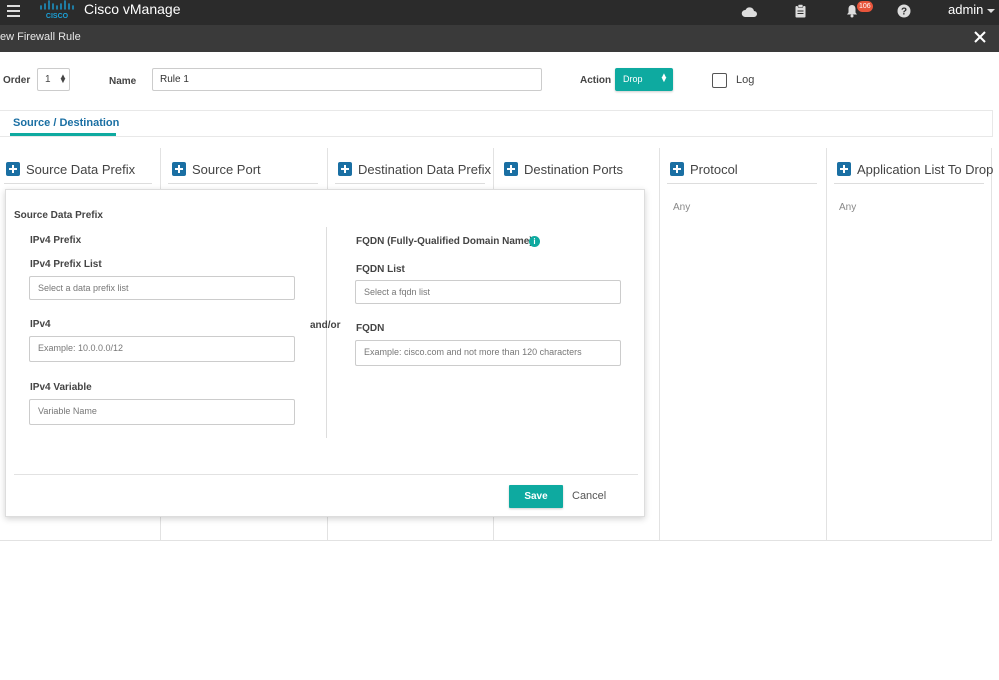 Image resolution: width=999 pixels, height=680 pixels. What do you see at coordinates (162, 412) in the screenshot?
I see `ipv4-variable-input: Variable Name` at bounding box center [162, 412].